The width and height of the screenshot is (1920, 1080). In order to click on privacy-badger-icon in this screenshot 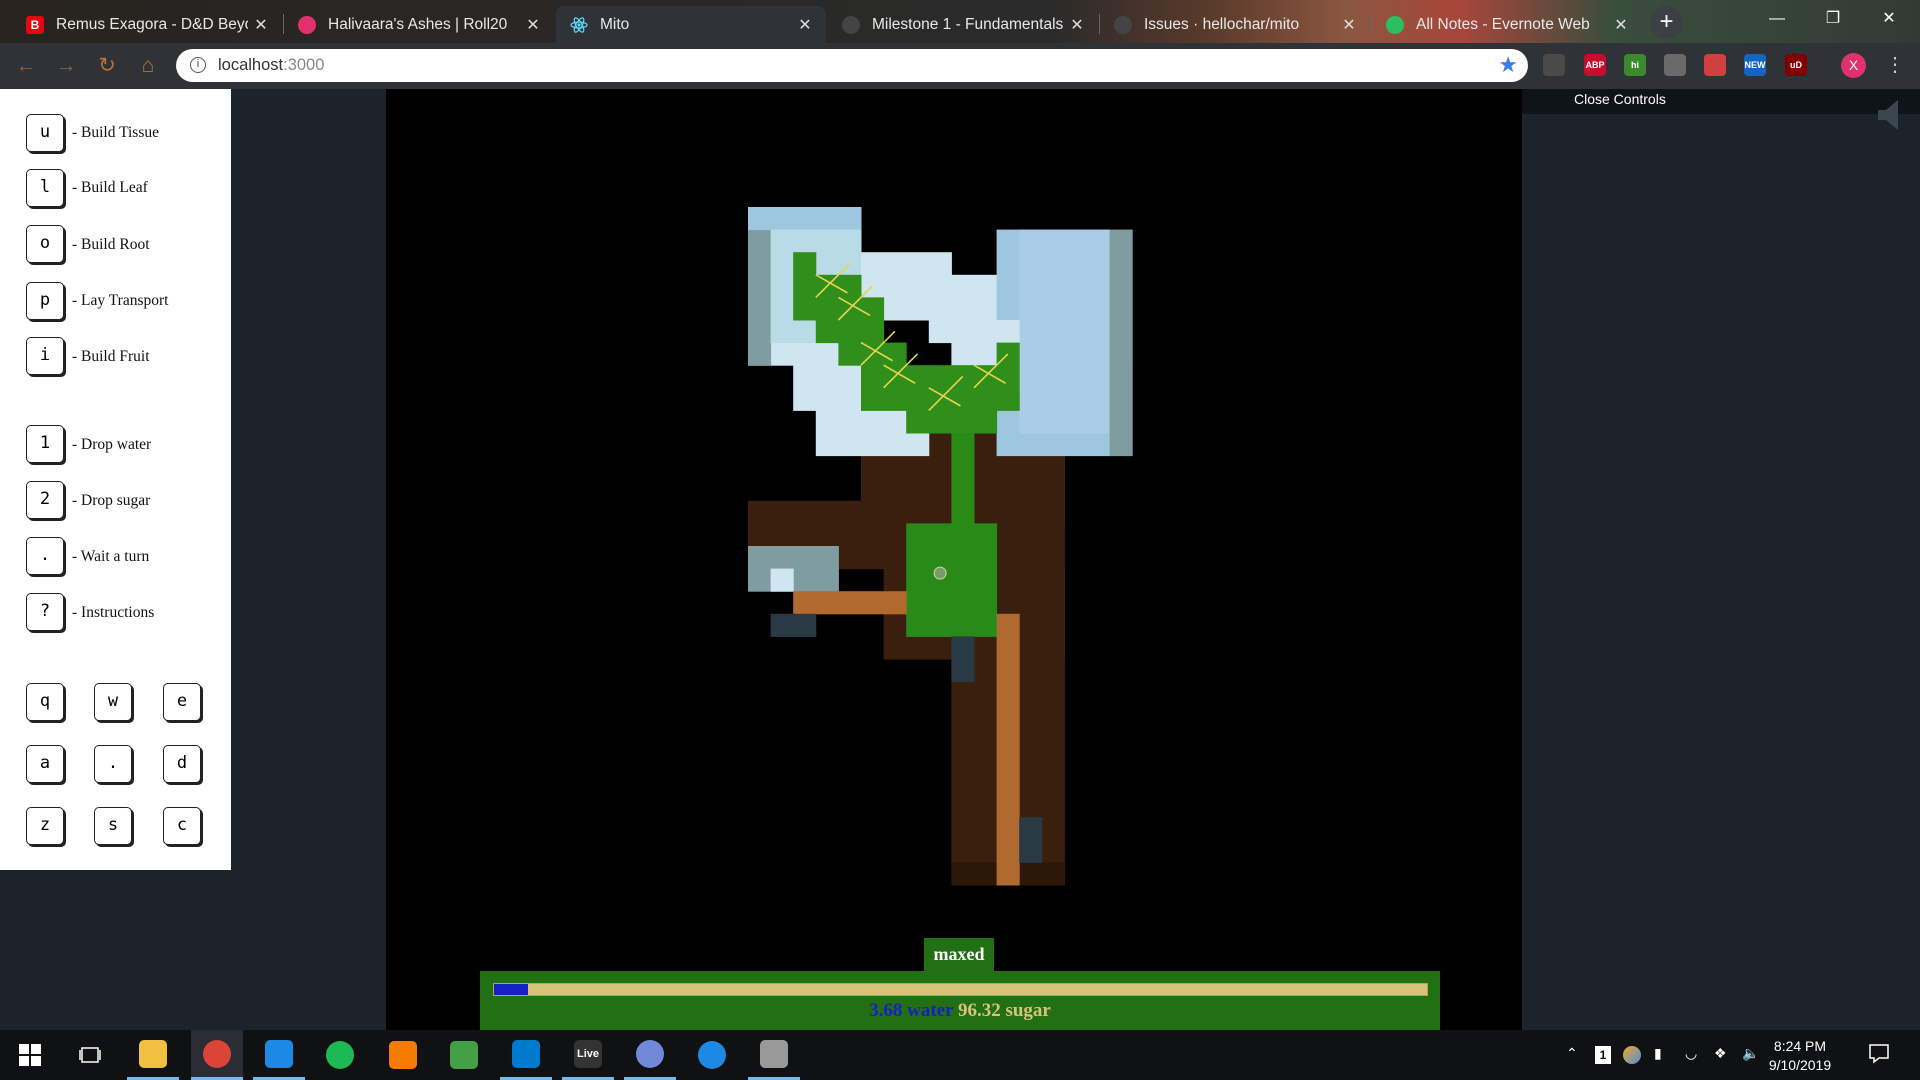, I will do `click(1715, 65)`.